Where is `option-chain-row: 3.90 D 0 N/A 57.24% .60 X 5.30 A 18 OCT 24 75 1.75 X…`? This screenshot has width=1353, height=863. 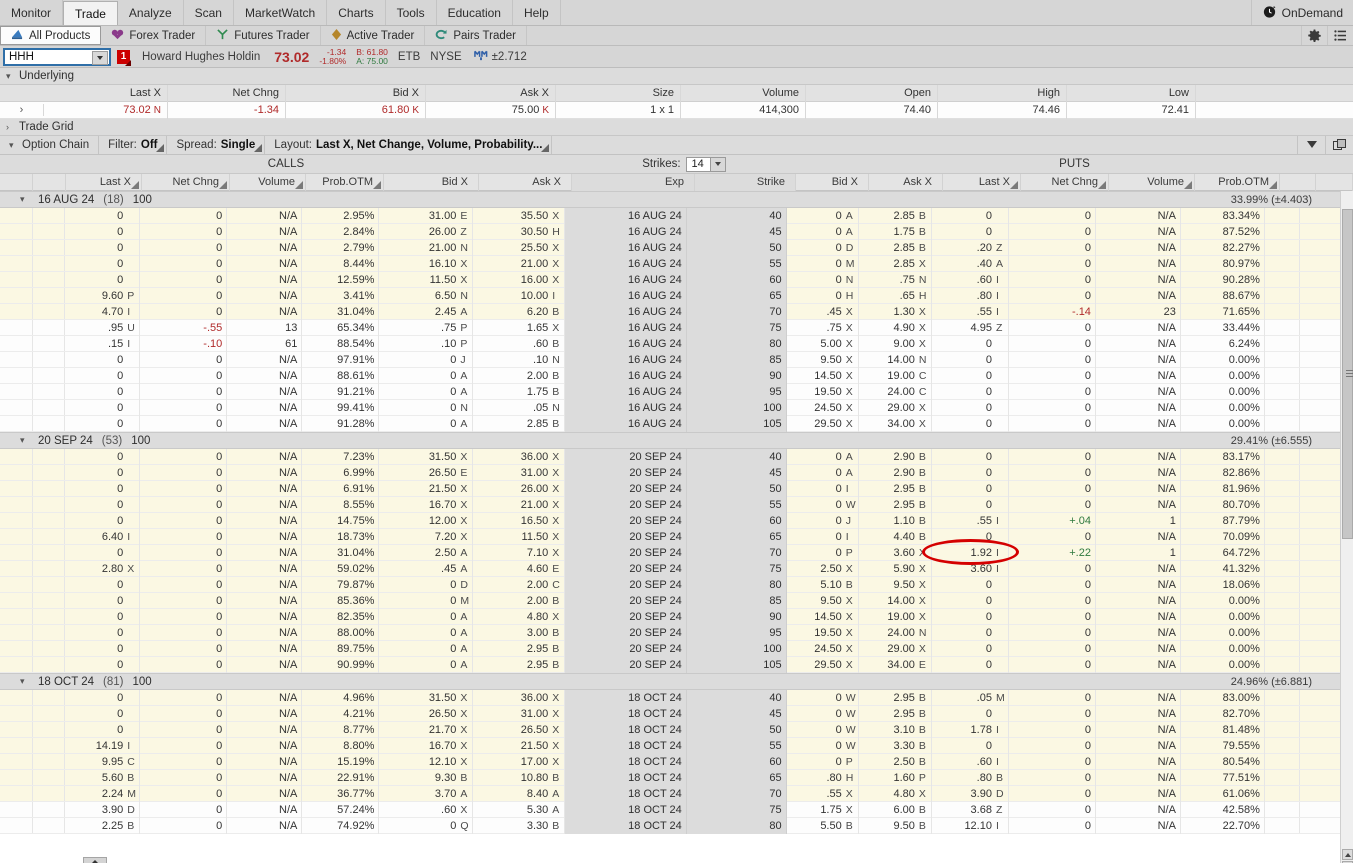 option-chain-row: 3.90 D 0 N/A 57.24% .60 X 5.30 A 18 OCT 24 75 1.75 X… is located at coordinates (670, 810).